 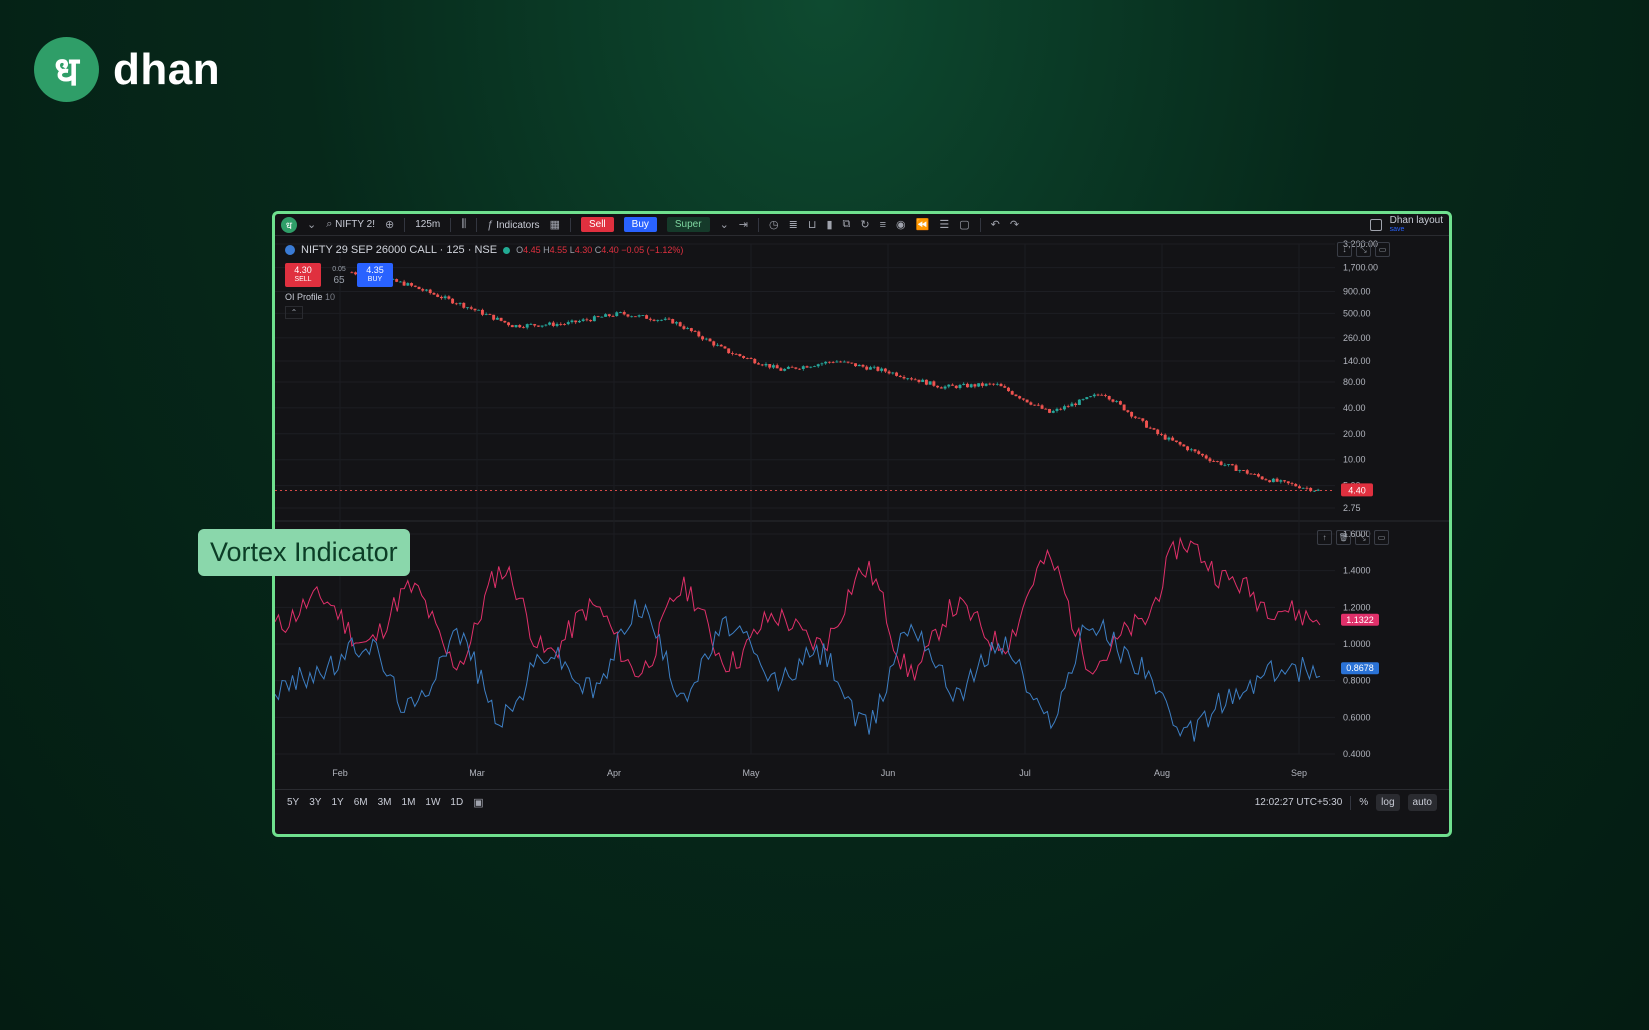 I want to click on percent-toggle: %, so click(x=1363, y=802).